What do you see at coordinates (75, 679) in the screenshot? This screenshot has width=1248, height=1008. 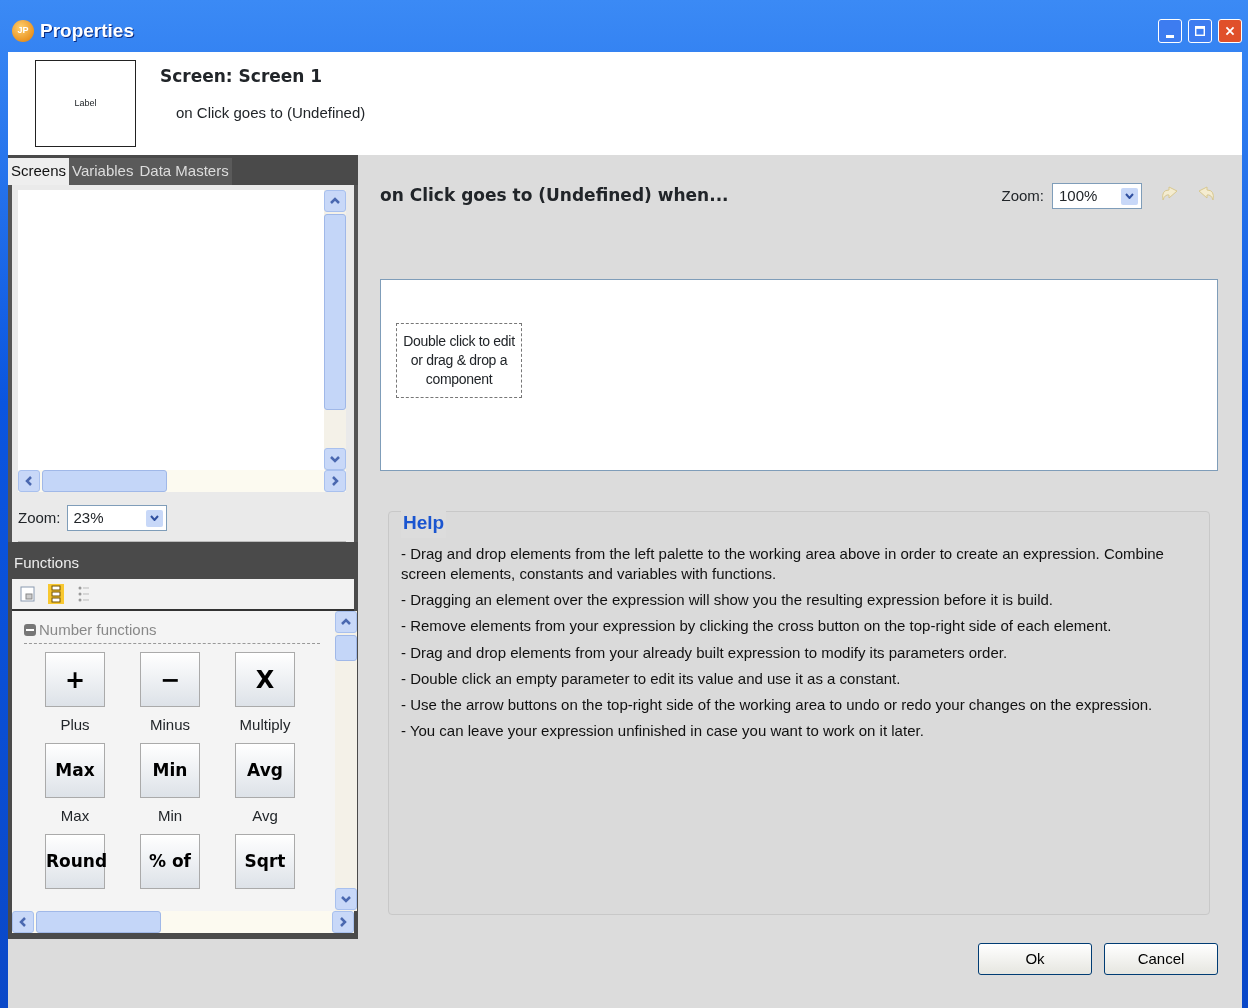 I see `function-button: +` at bounding box center [75, 679].